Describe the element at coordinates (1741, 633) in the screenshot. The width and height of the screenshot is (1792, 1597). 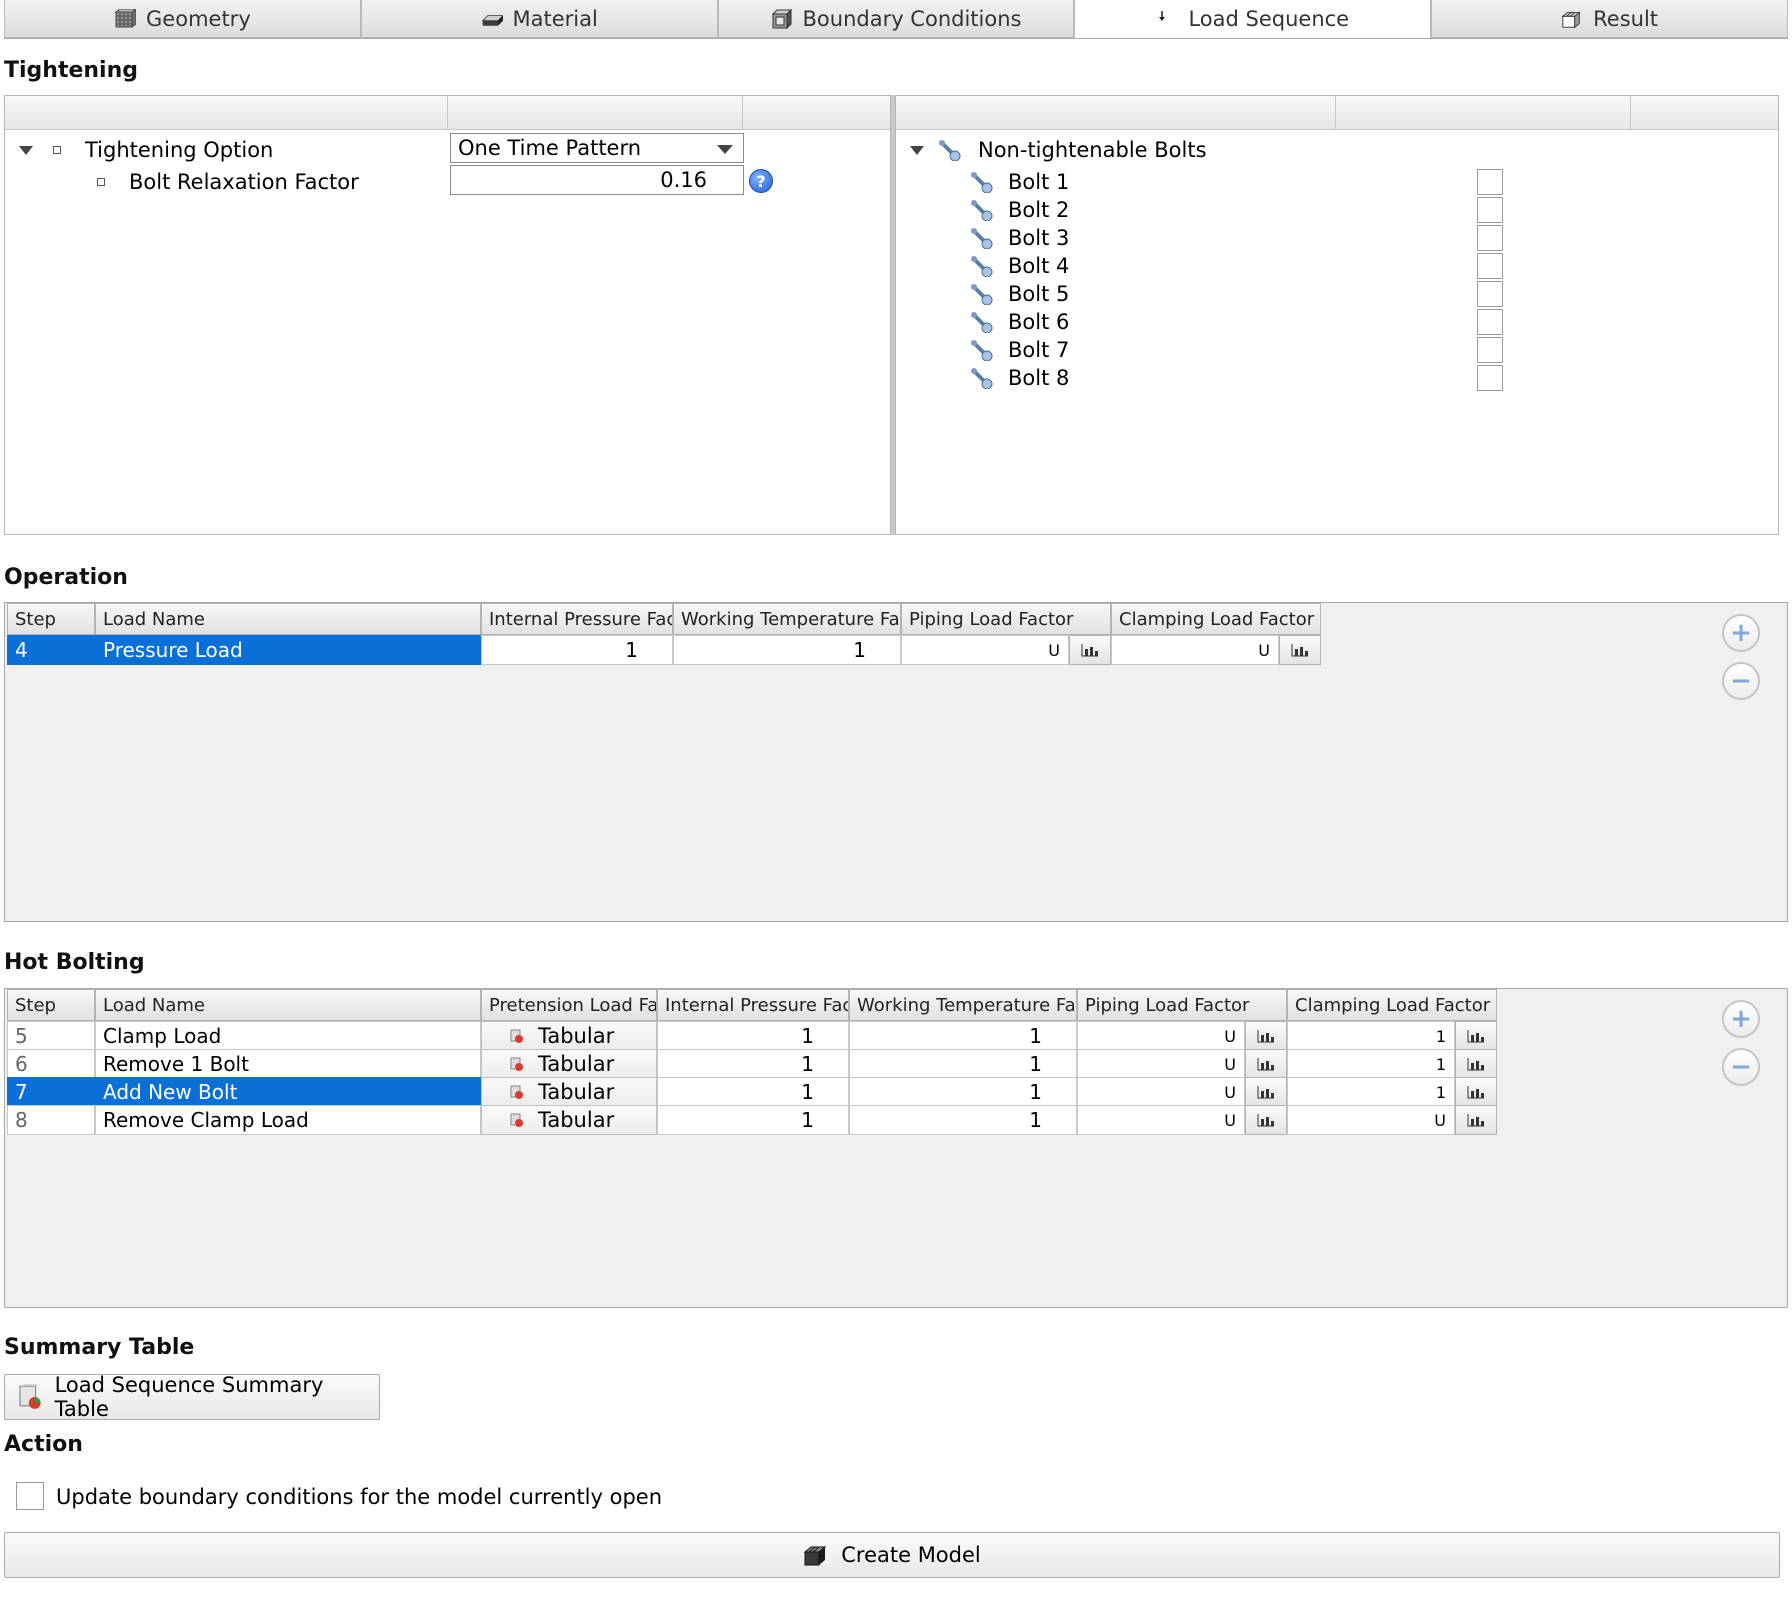
I see `add-operation-button: +` at that location.